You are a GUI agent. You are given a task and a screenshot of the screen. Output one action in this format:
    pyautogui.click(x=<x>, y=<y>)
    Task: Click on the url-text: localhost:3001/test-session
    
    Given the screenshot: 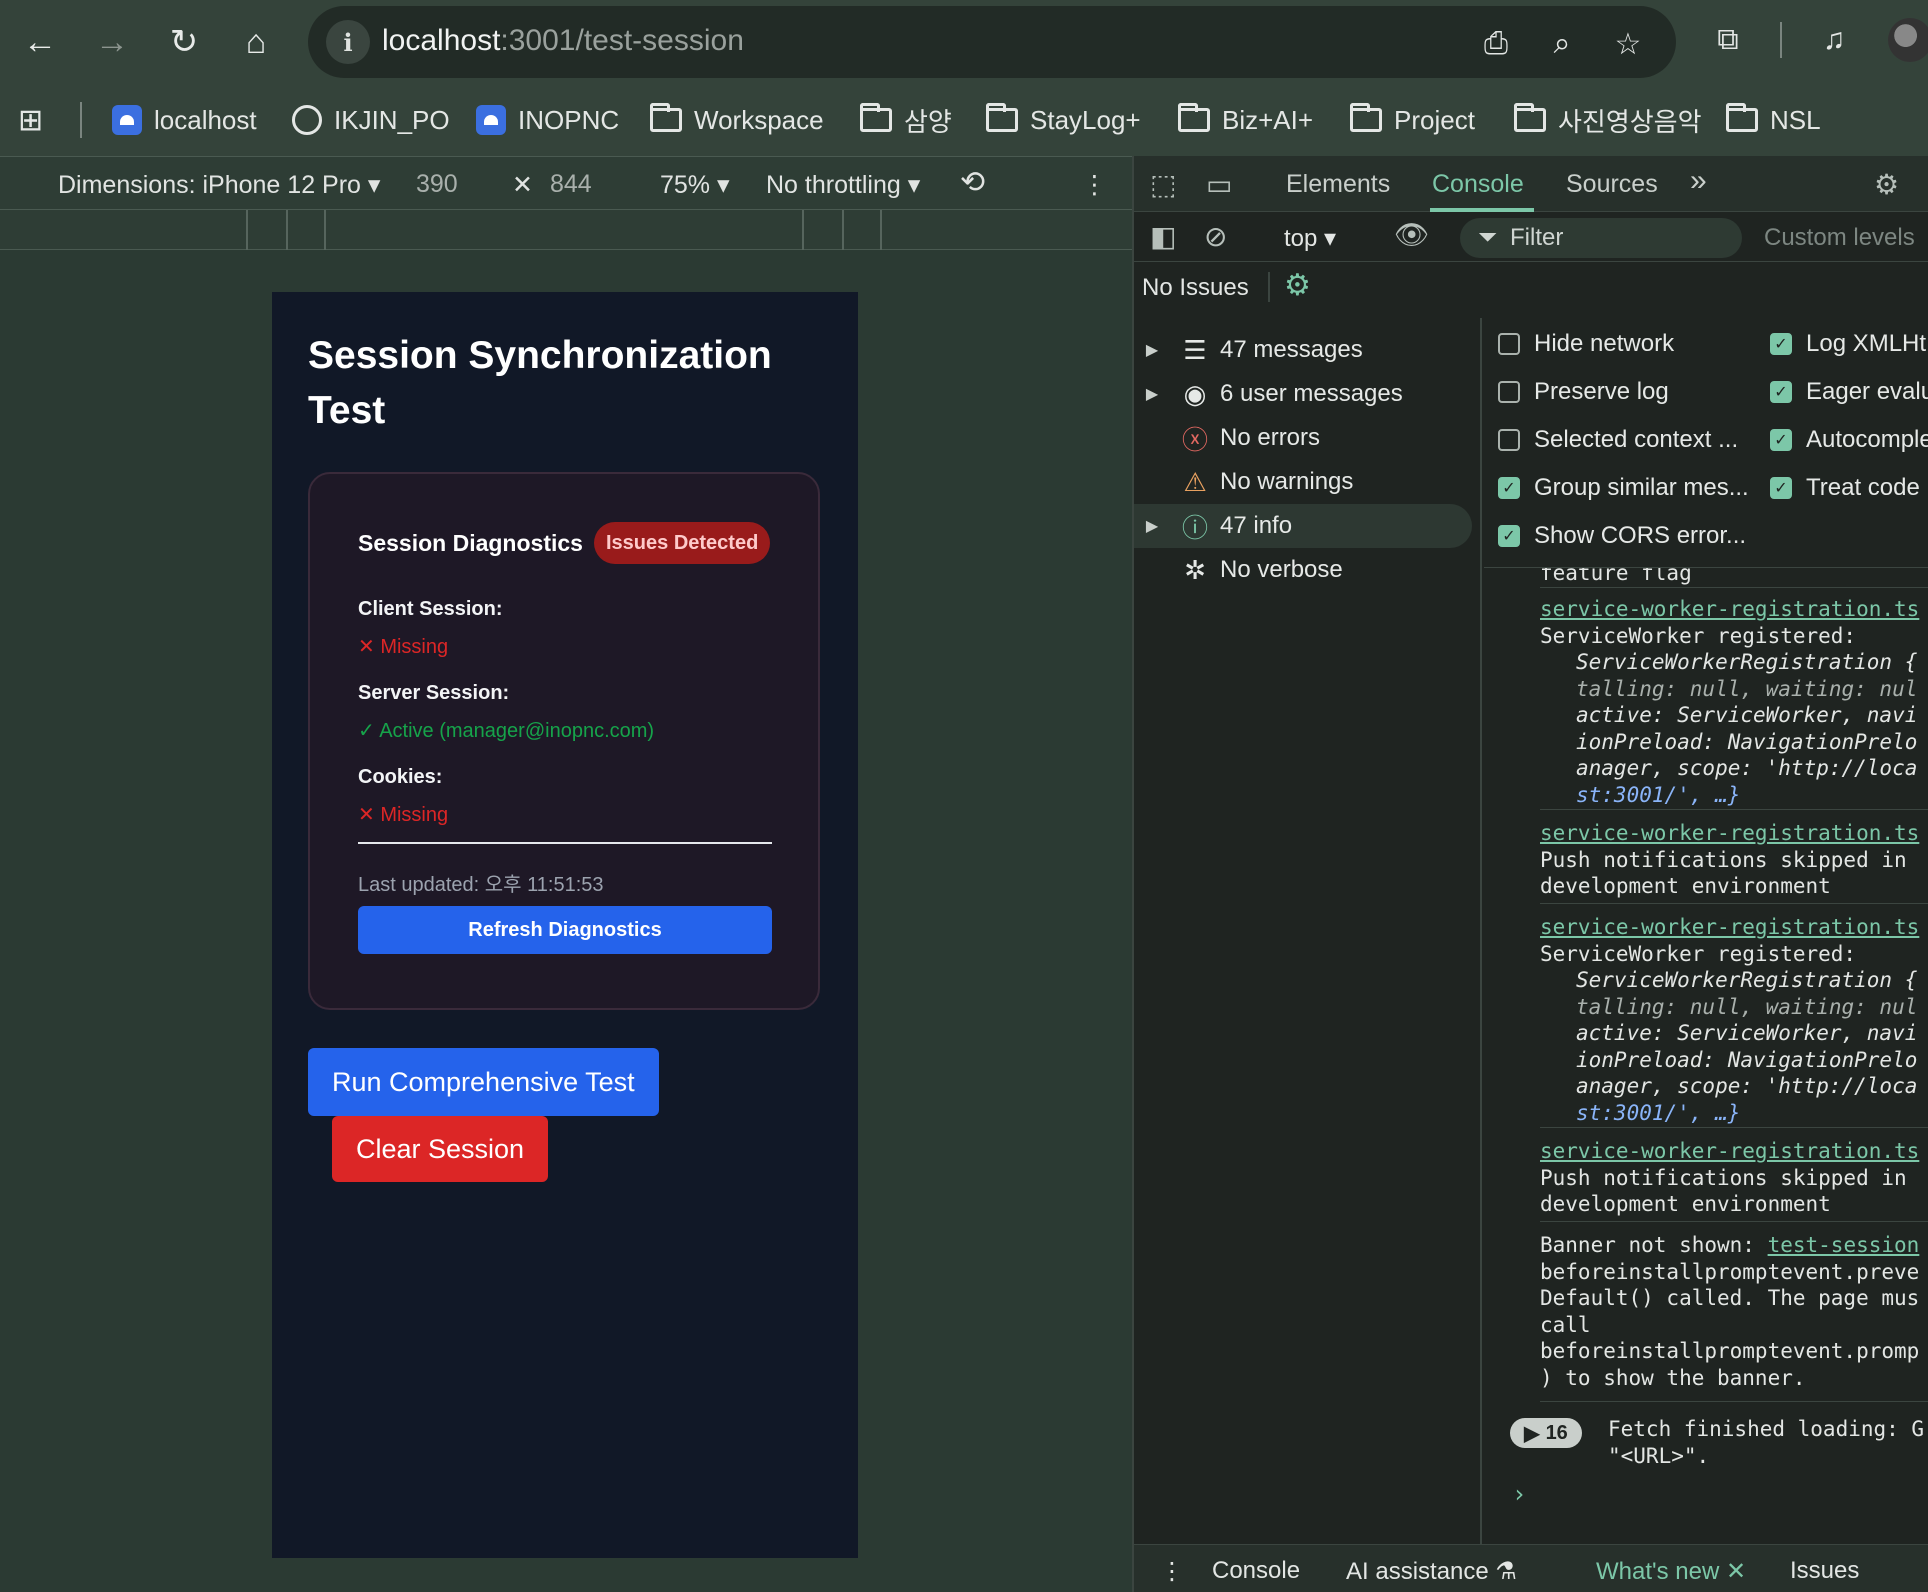 What is the action you would take?
    pyautogui.click(x=563, y=41)
    